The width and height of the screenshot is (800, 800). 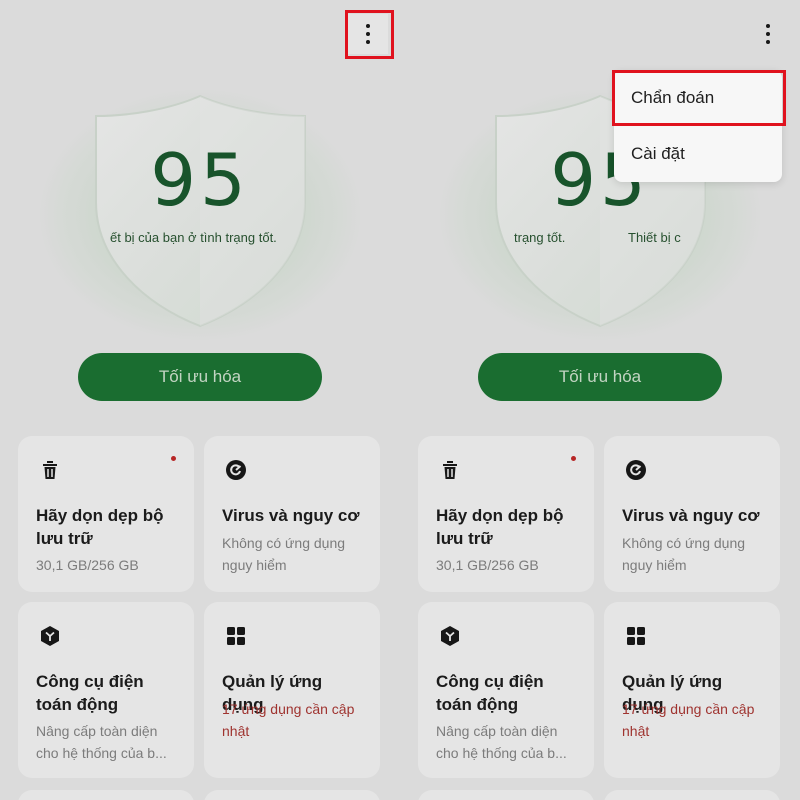 I want to click on device-status-text: Thiết bị c, so click(x=654, y=237).